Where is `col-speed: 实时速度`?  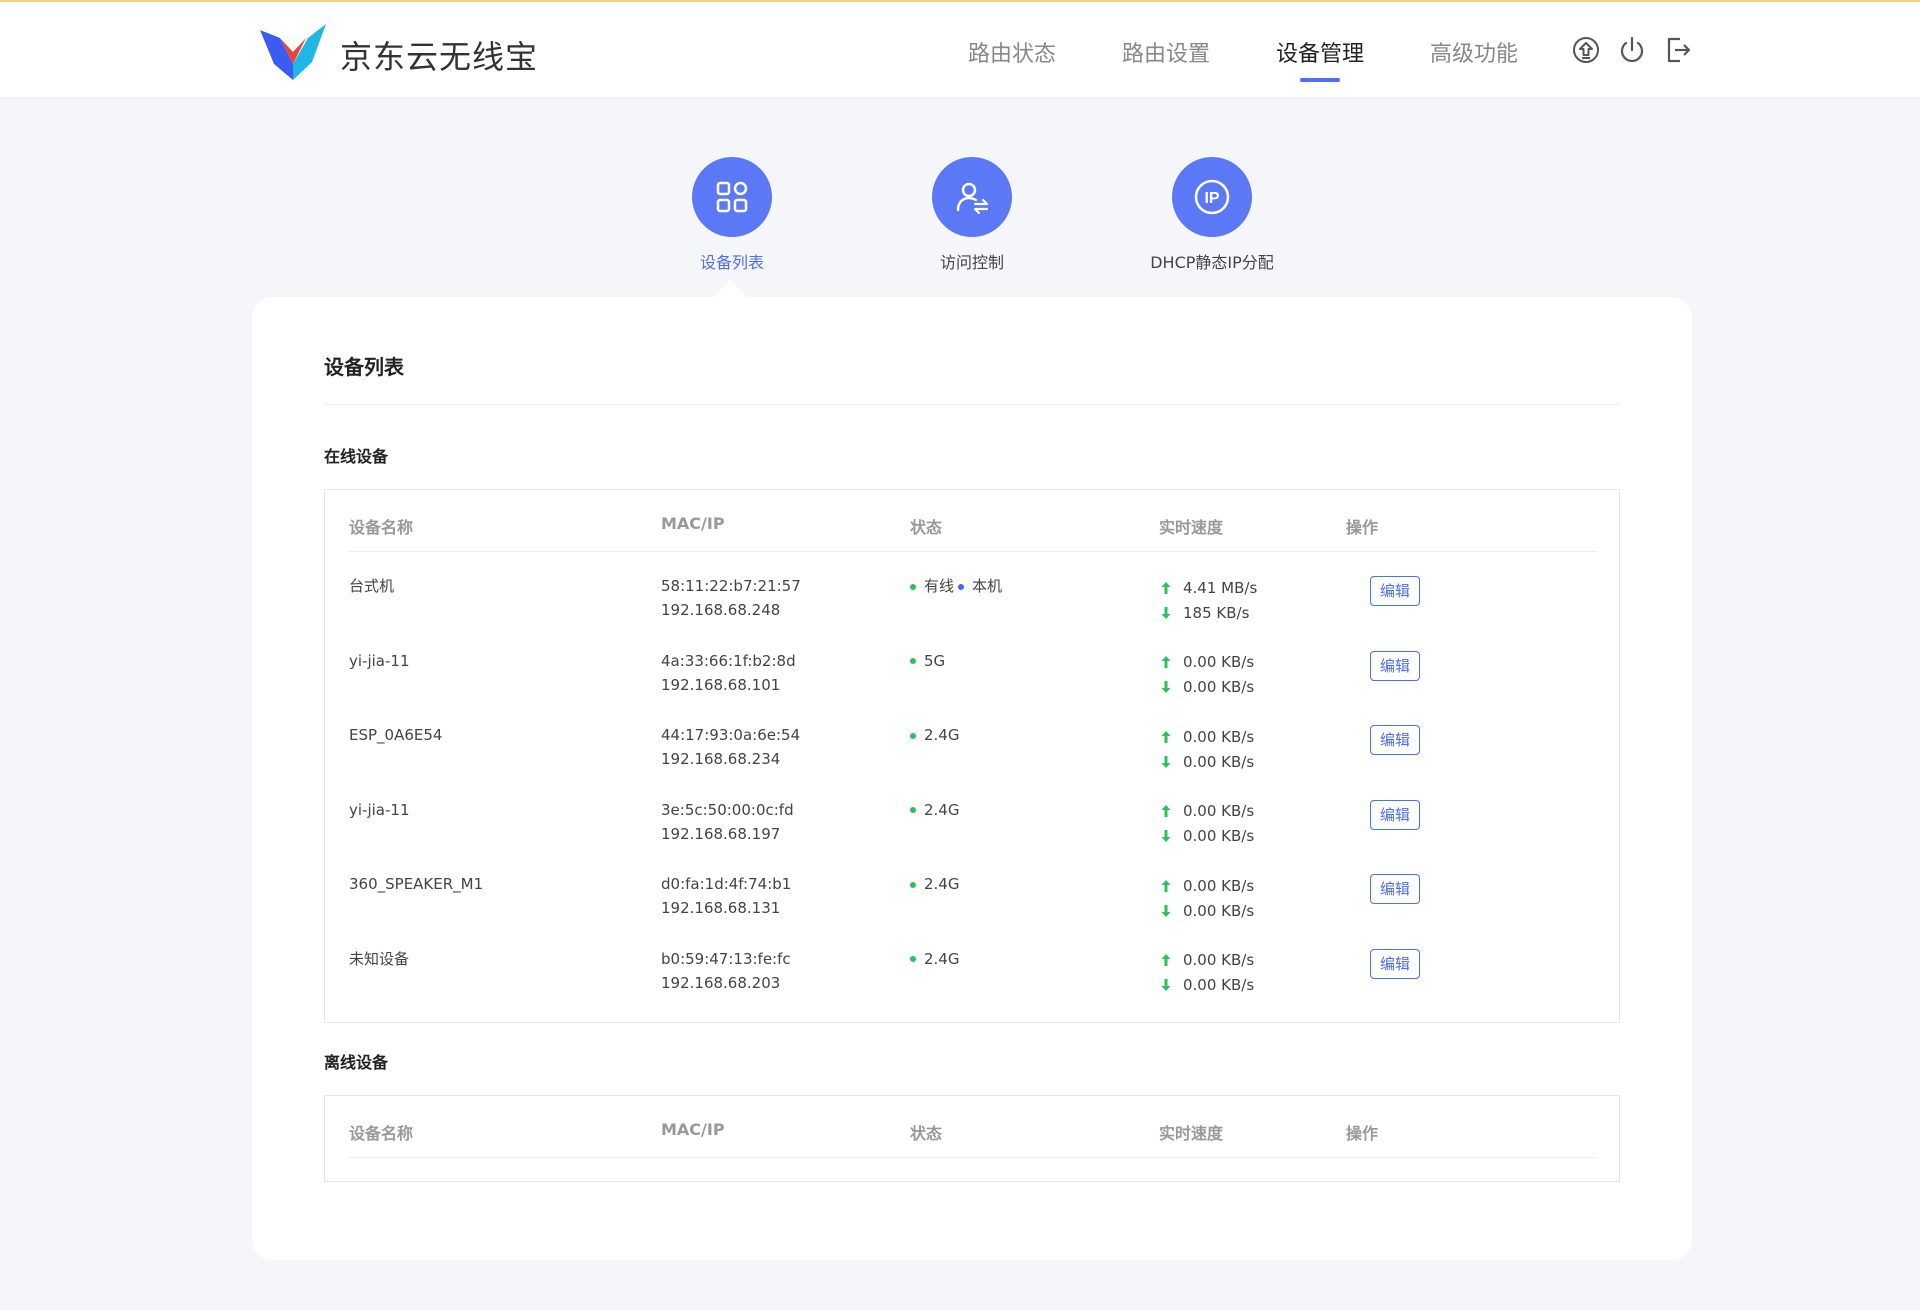
col-speed: 实时速度 is located at coordinates (1191, 527).